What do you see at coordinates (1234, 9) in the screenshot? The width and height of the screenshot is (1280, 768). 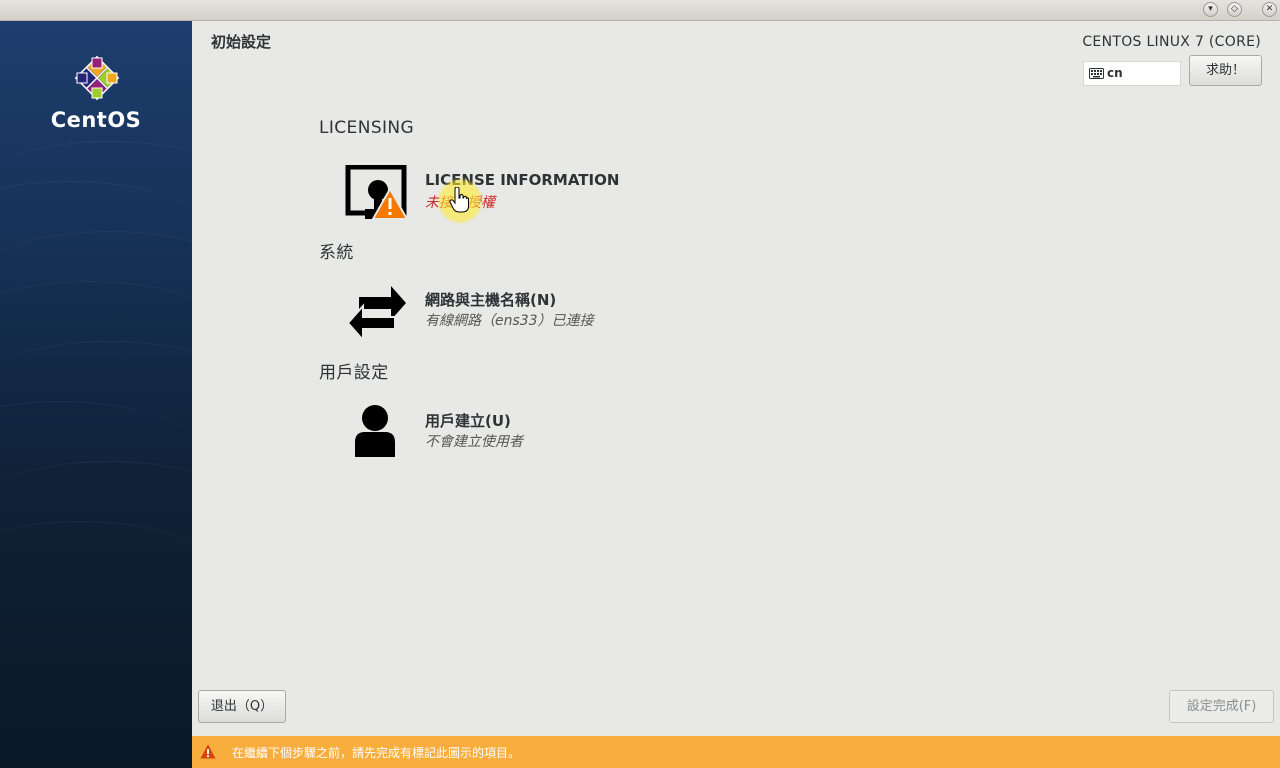 I see `maximize-icon: ◇` at bounding box center [1234, 9].